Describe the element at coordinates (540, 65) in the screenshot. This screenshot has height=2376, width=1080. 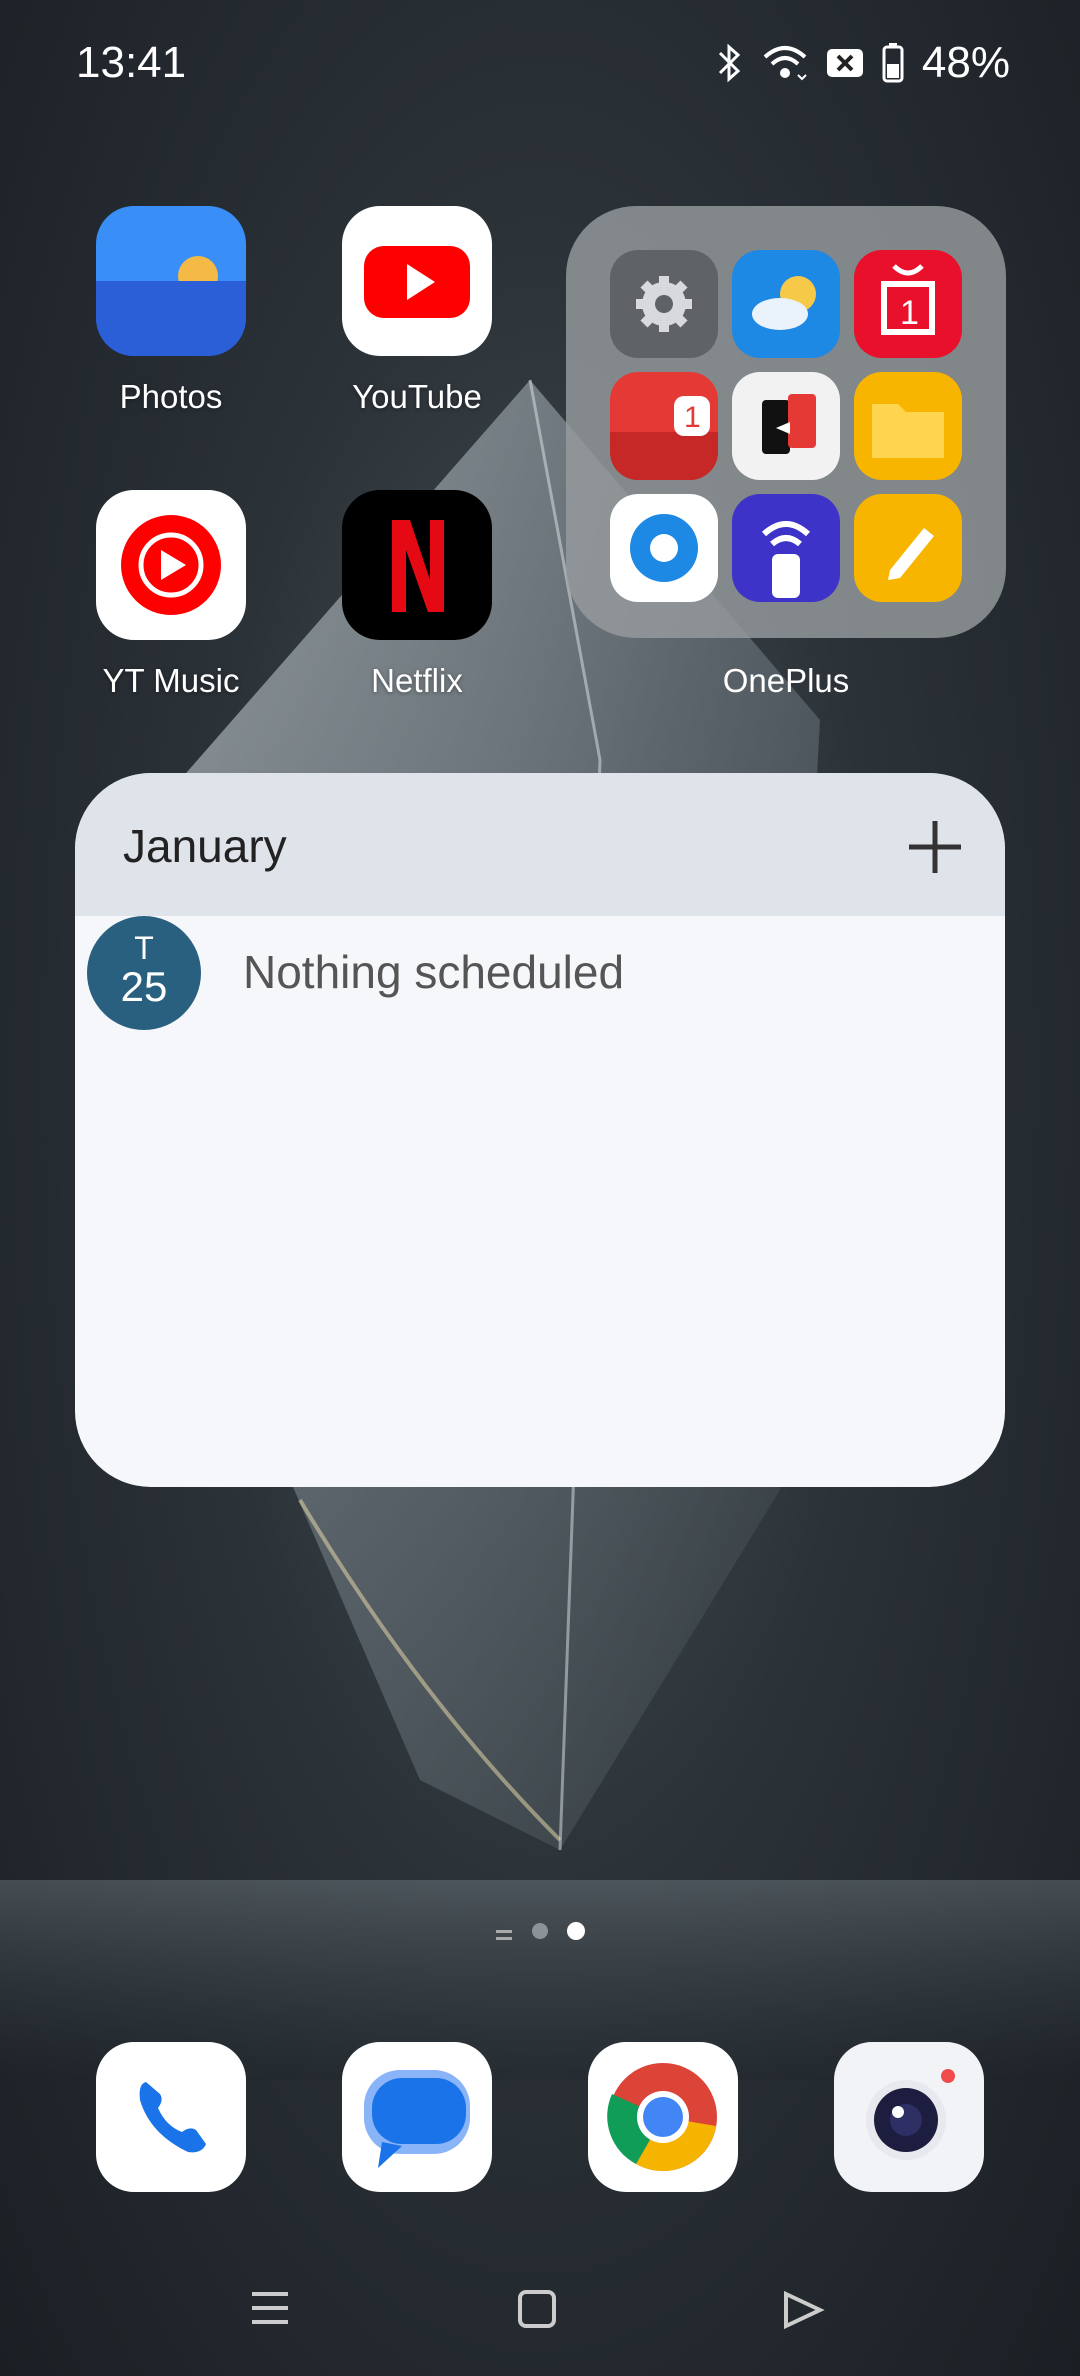
I see `status-bar: 13:41 48%` at that location.